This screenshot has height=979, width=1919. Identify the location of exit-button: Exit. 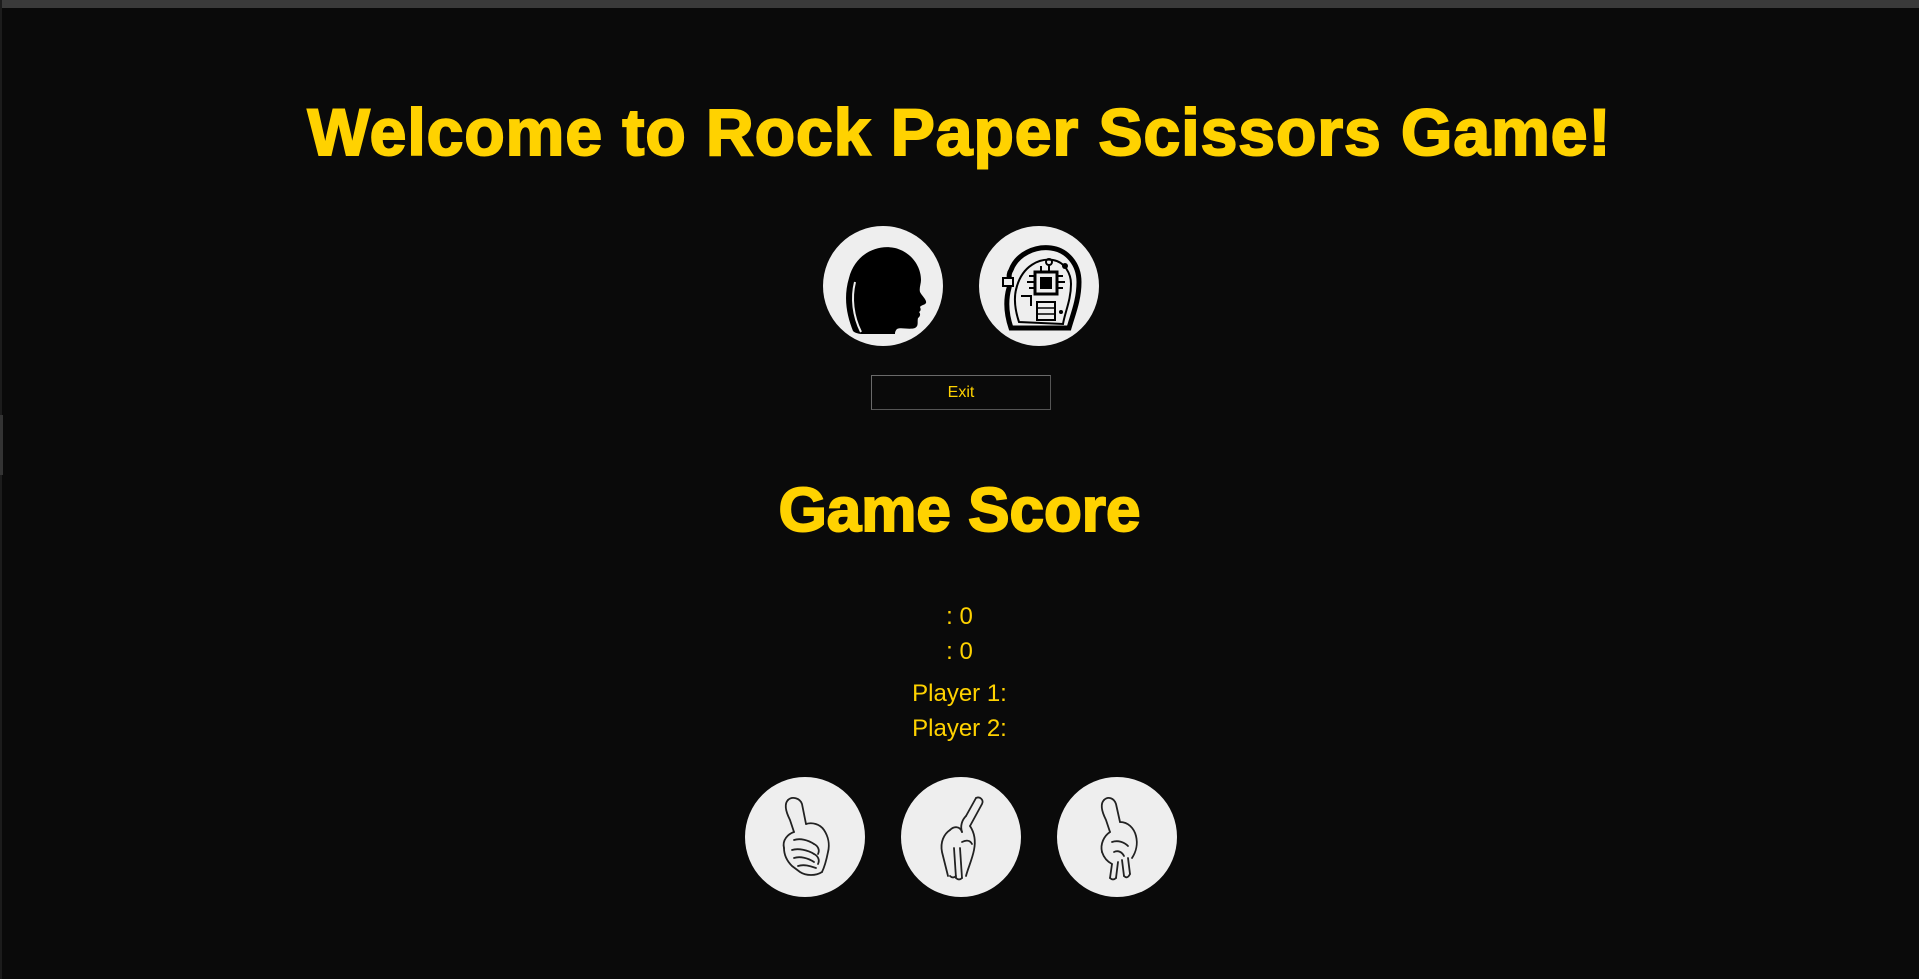
(961, 392).